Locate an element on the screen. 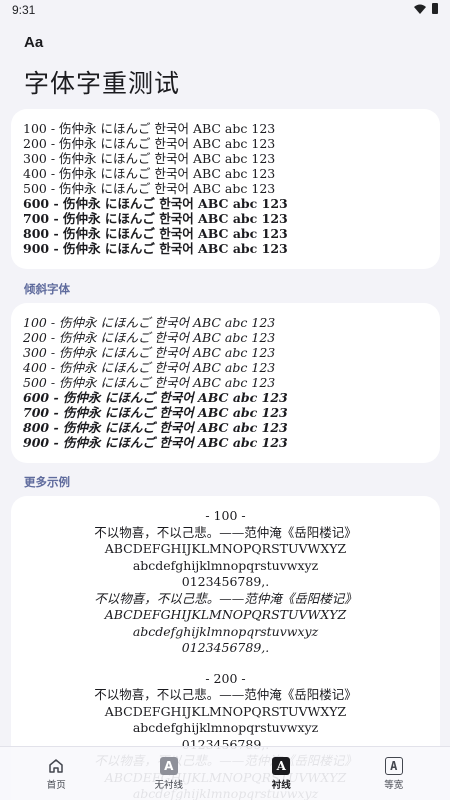 Image resolution: width=450 pixels, height=800 pixels. nav-item-serif: A 衬线 is located at coordinates (281, 773).